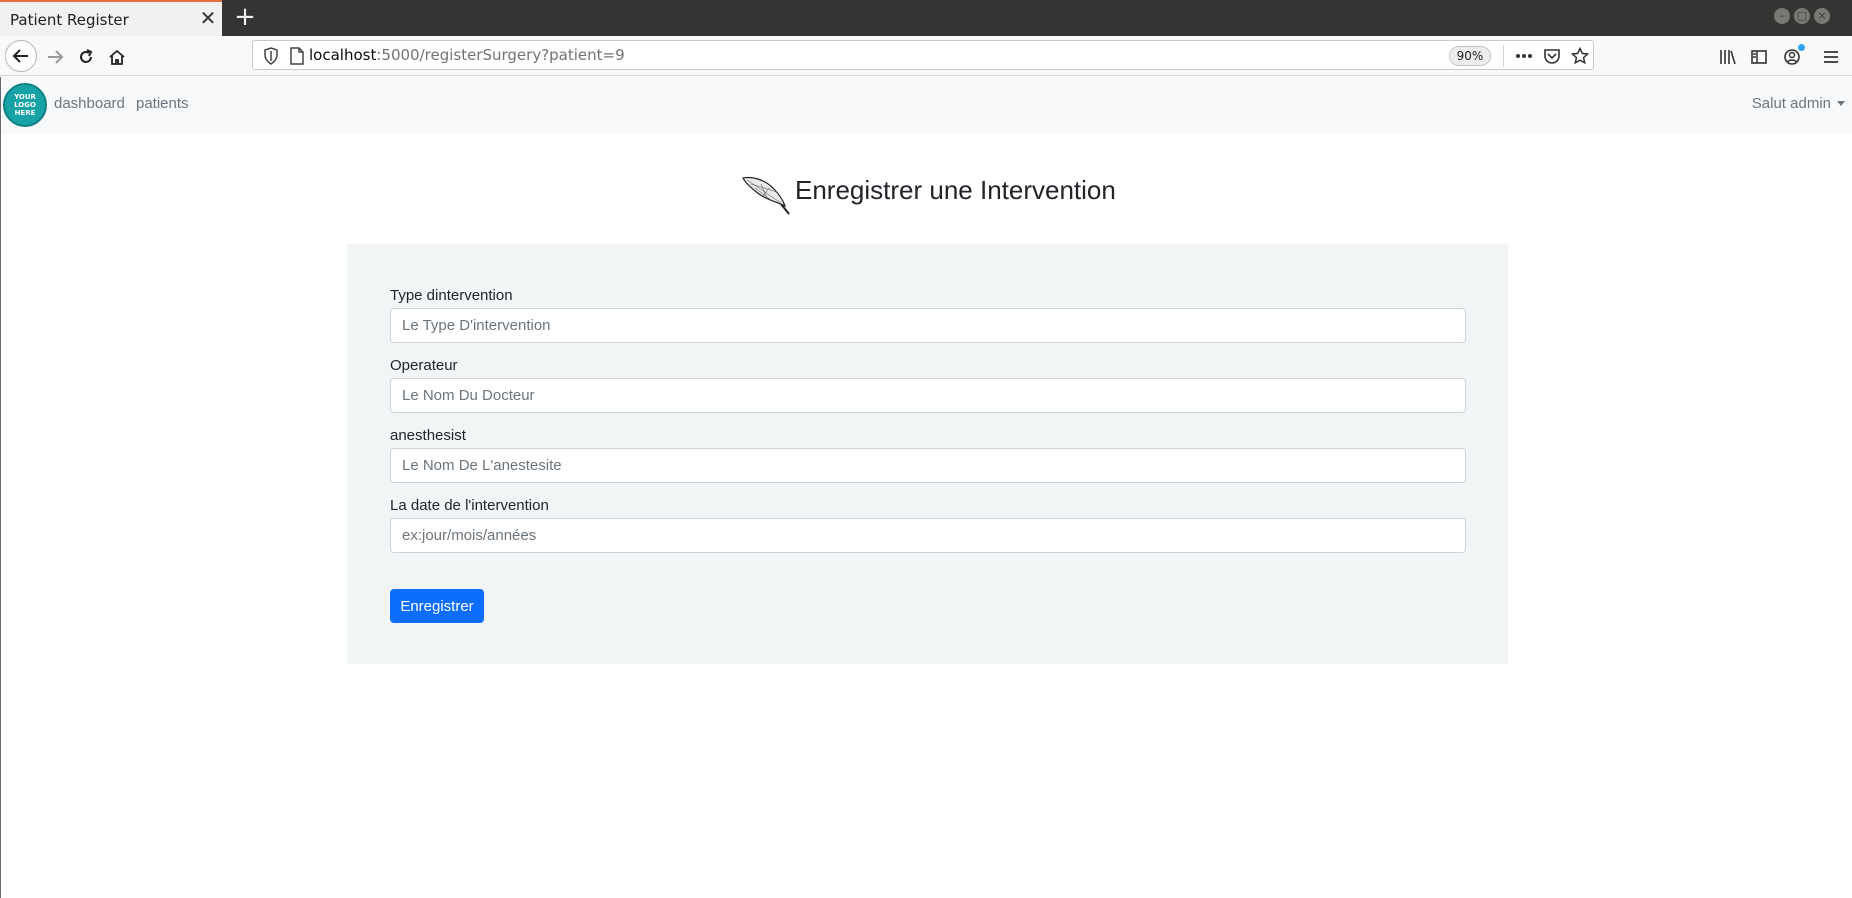 This screenshot has width=1852, height=898. I want to click on library-button, so click(1728, 57).